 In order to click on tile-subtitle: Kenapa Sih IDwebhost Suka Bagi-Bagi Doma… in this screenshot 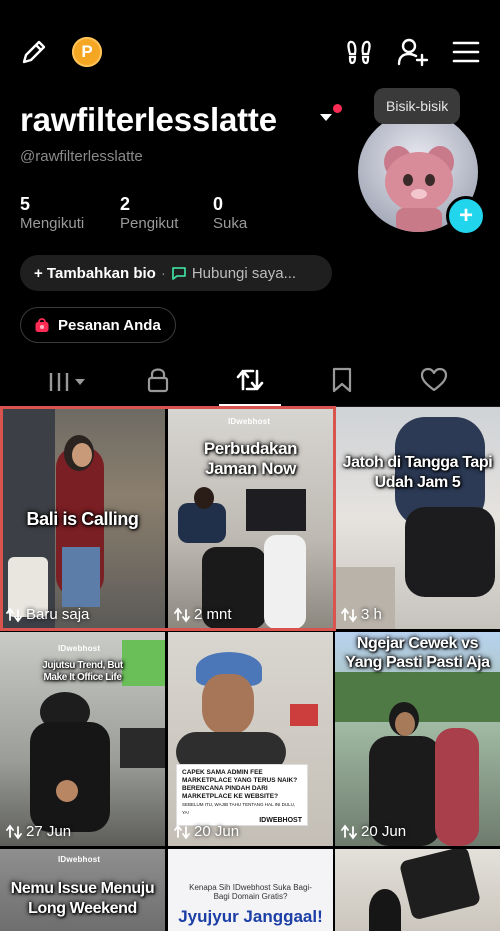, I will do `click(250, 892)`.